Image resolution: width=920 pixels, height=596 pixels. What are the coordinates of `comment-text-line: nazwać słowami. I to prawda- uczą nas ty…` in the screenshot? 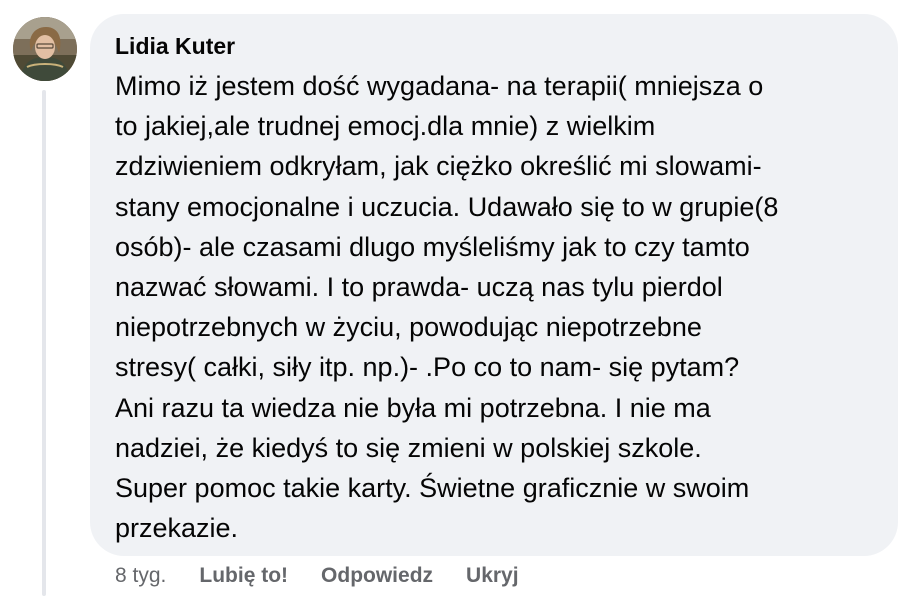 It's located at (419, 287).